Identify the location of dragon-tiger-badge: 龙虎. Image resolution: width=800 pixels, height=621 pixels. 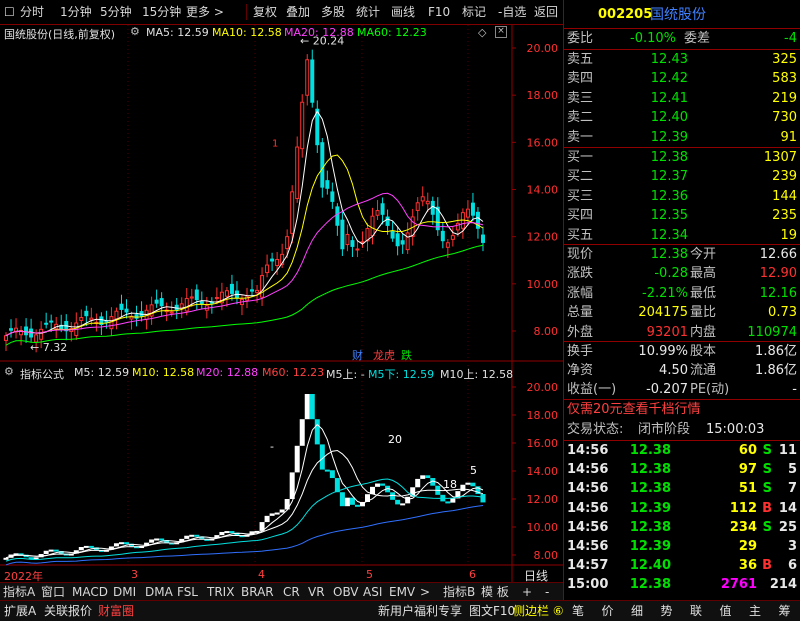
(384, 355).